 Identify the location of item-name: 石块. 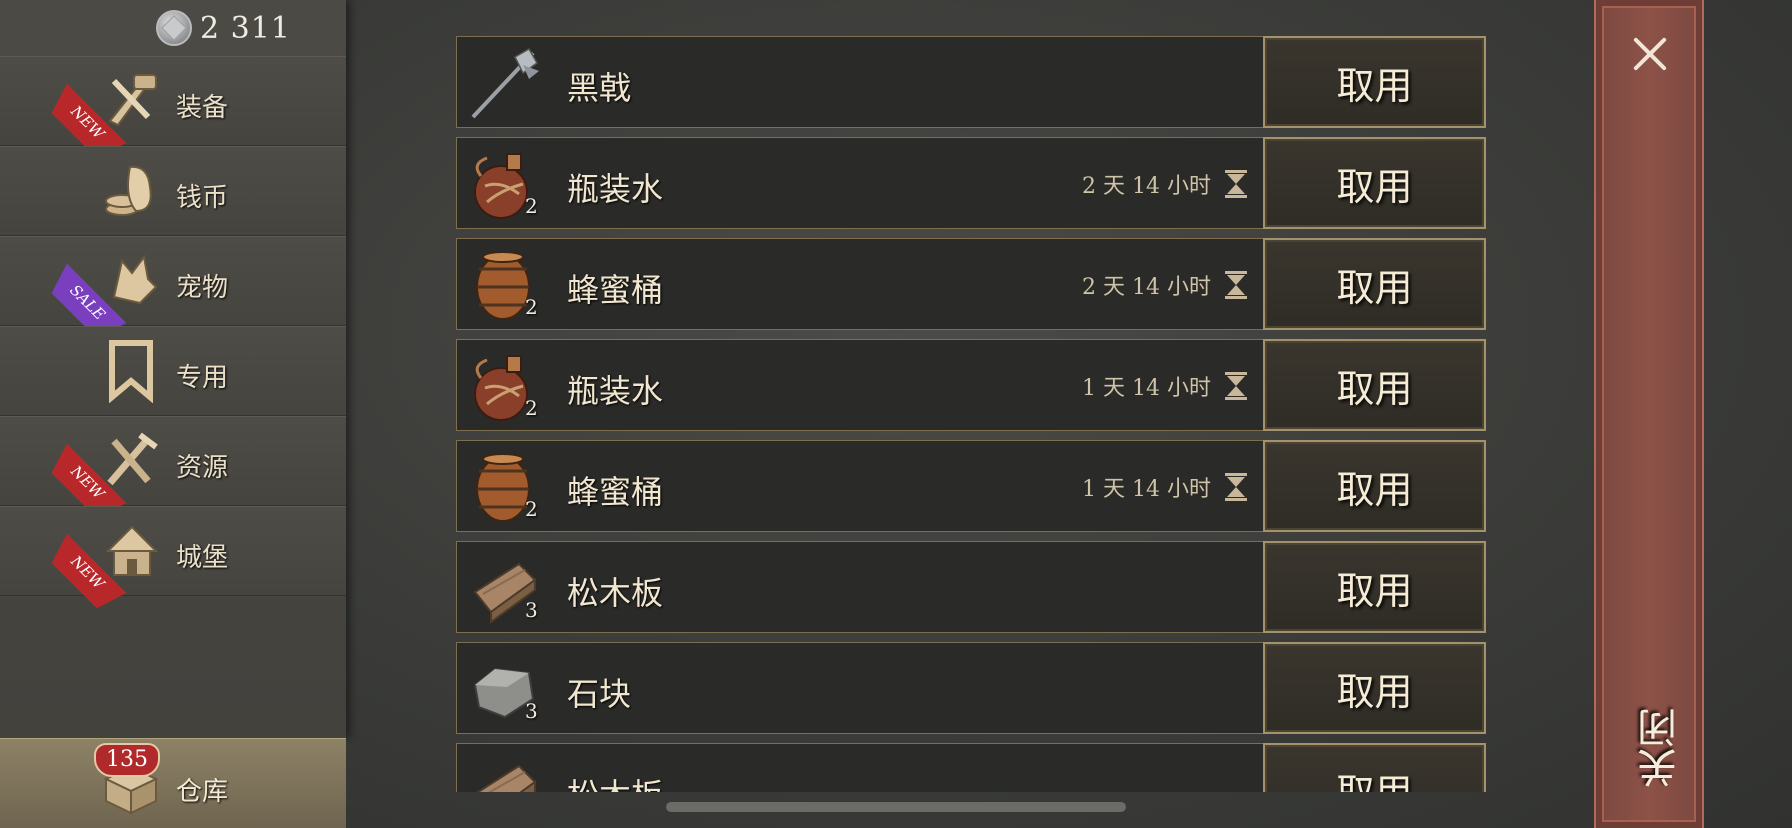
(599, 694).